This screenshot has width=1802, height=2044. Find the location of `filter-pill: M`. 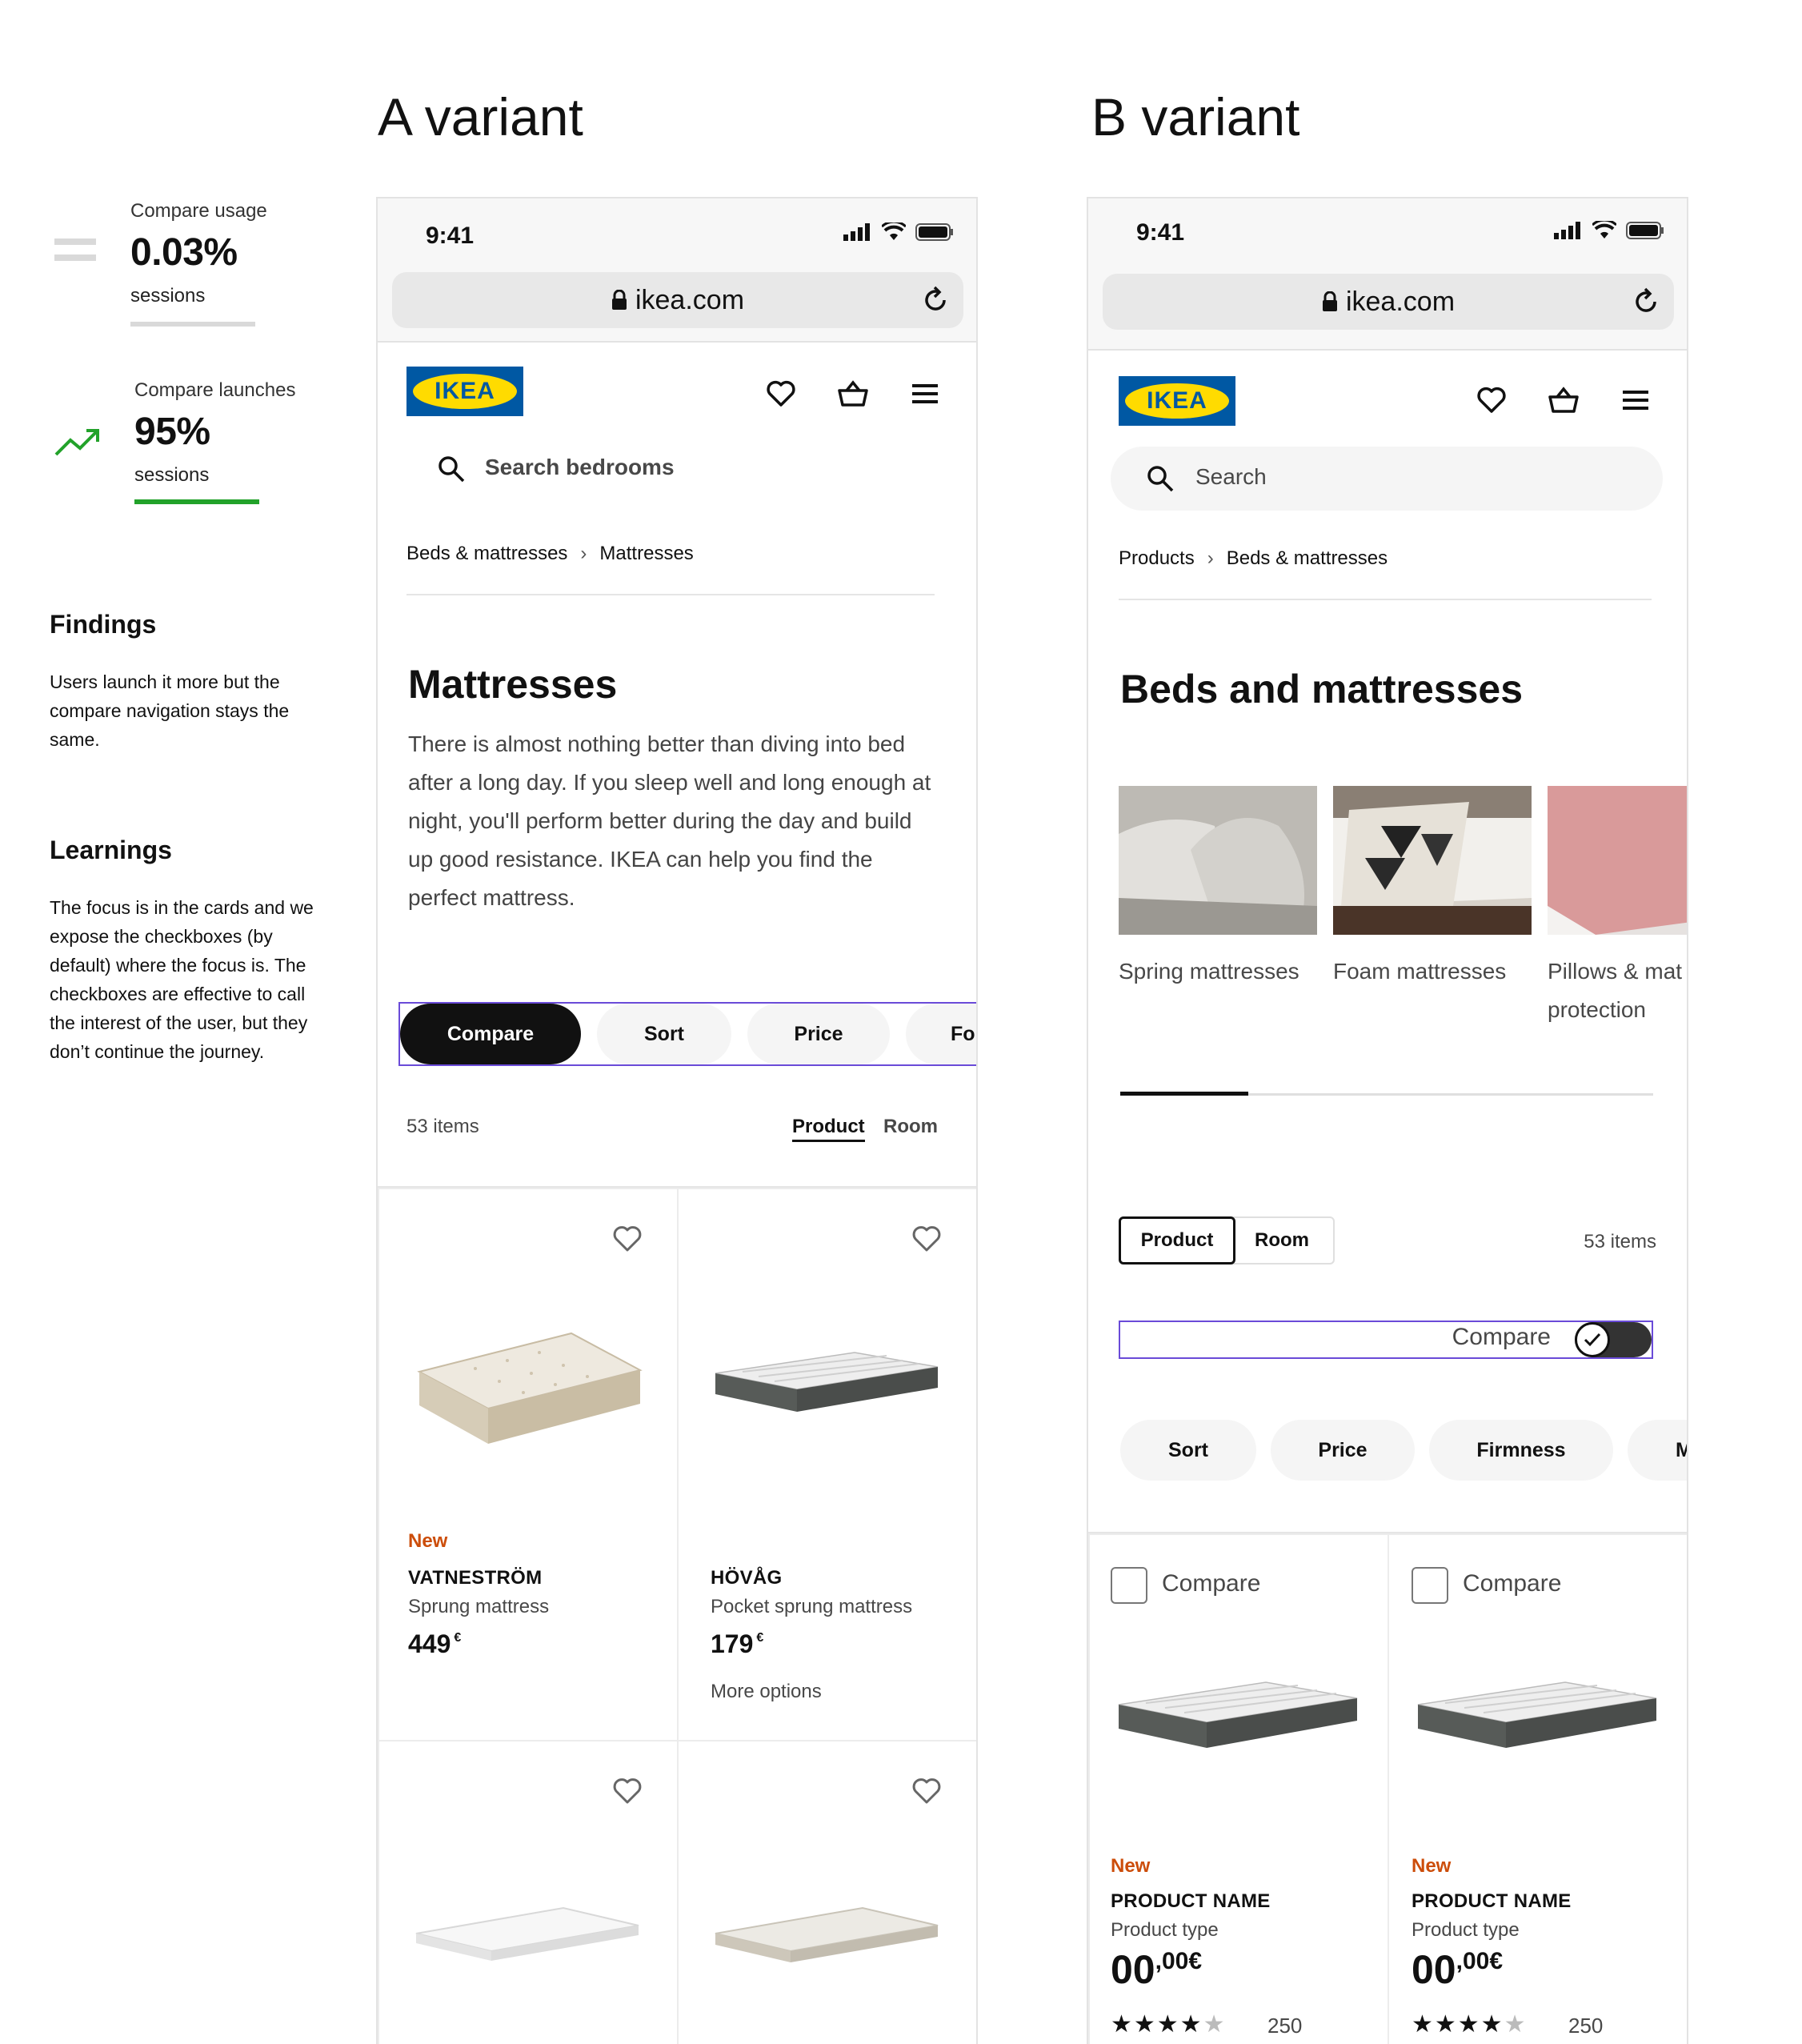

filter-pill: M is located at coordinates (1657, 1450).